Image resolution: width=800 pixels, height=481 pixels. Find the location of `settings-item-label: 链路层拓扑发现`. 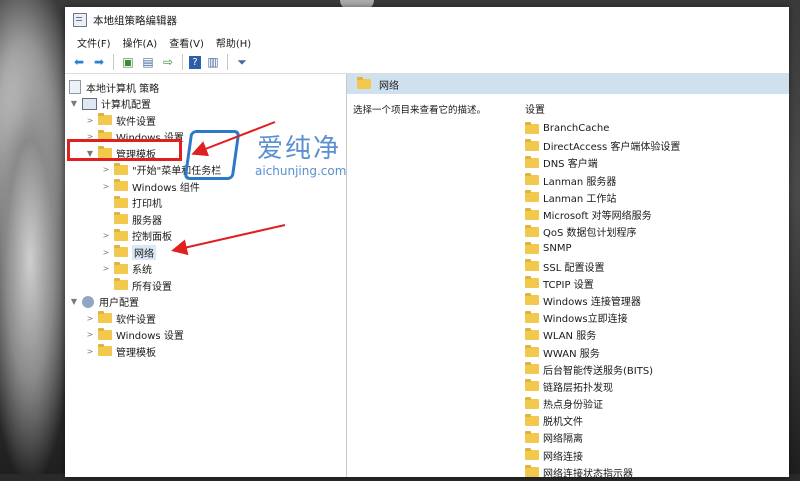

settings-item-label: 链路层拓扑发现 is located at coordinates (578, 388).